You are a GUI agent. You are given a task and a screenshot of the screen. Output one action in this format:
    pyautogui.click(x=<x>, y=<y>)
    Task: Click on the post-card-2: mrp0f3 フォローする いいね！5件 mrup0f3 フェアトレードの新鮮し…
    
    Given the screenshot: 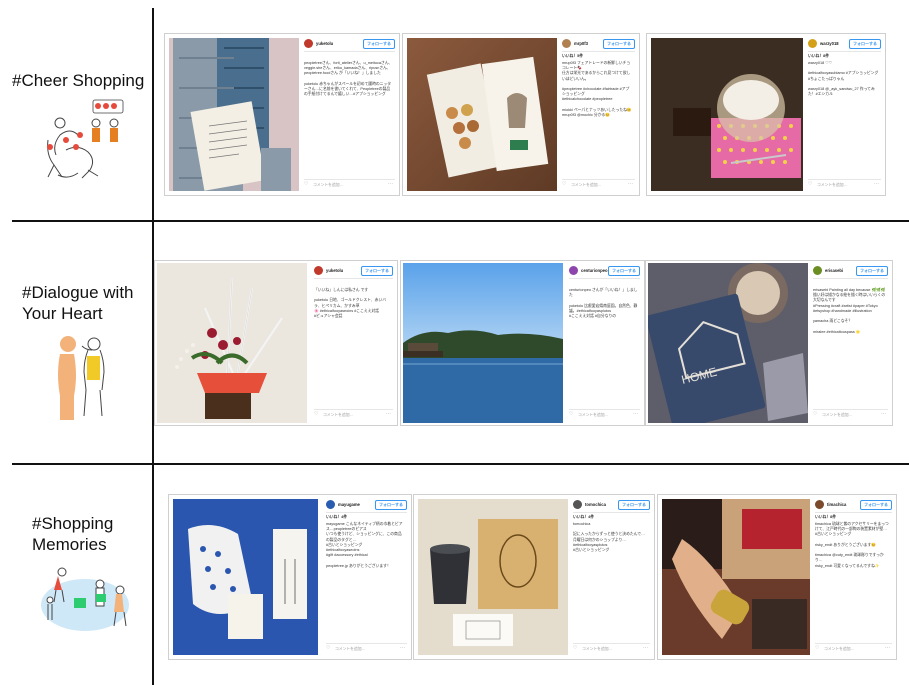 What is the action you would take?
    pyautogui.click(x=521, y=114)
    